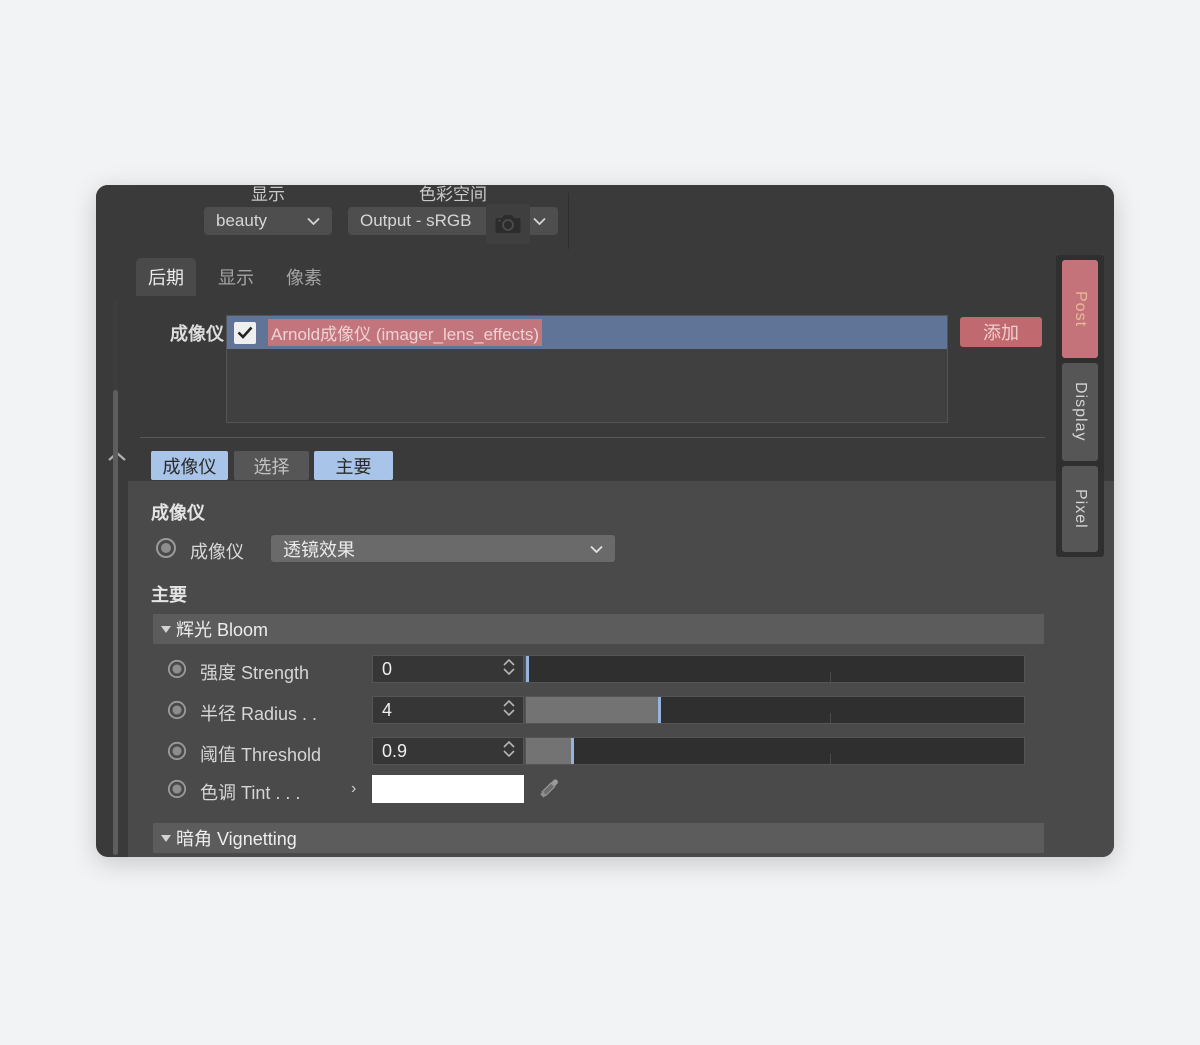 Image resolution: width=1200 pixels, height=1045 pixels. I want to click on imager-listbox: Arnold成像仪 (imager_lens_effects), so click(587, 369).